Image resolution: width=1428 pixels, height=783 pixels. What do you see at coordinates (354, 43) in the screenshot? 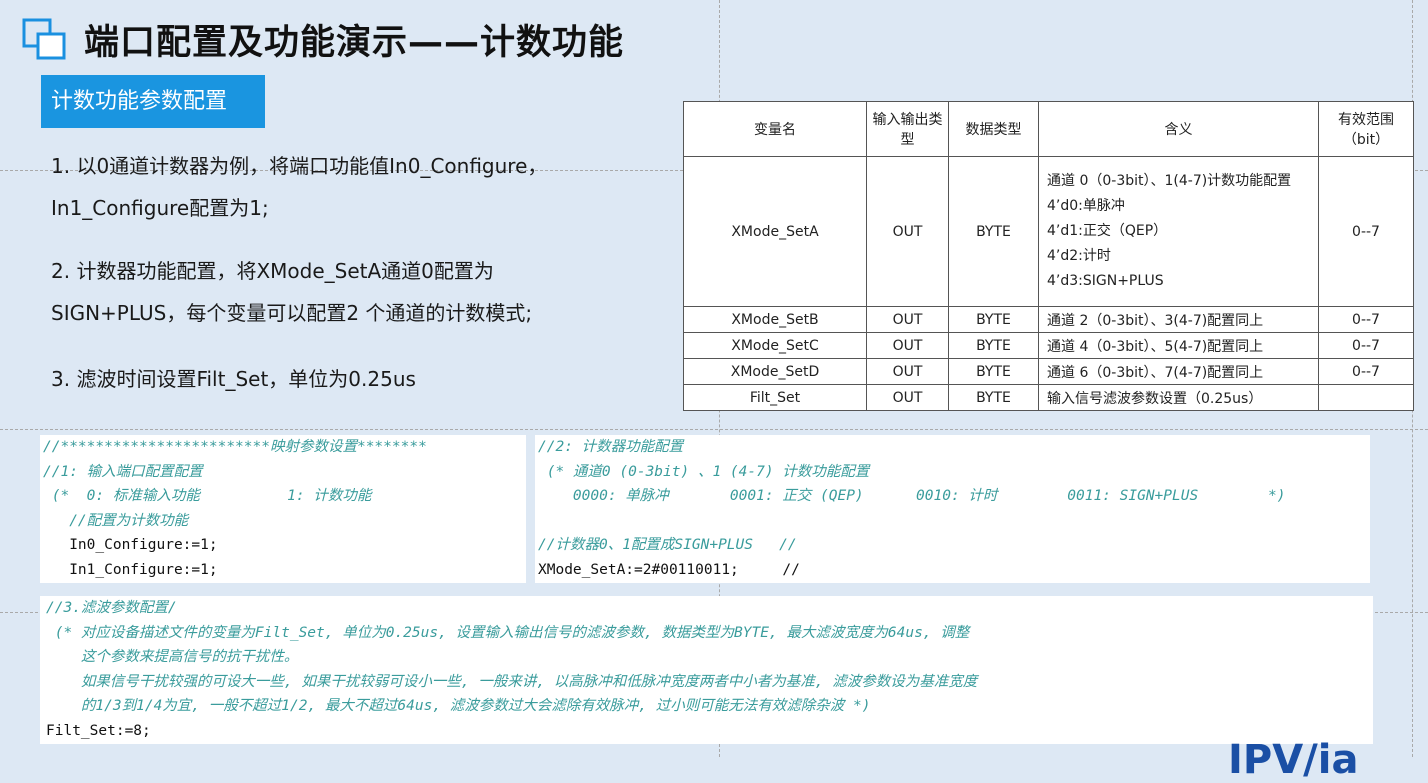
I see `page-title: 端口配置及功能演示——计数功能` at bounding box center [354, 43].